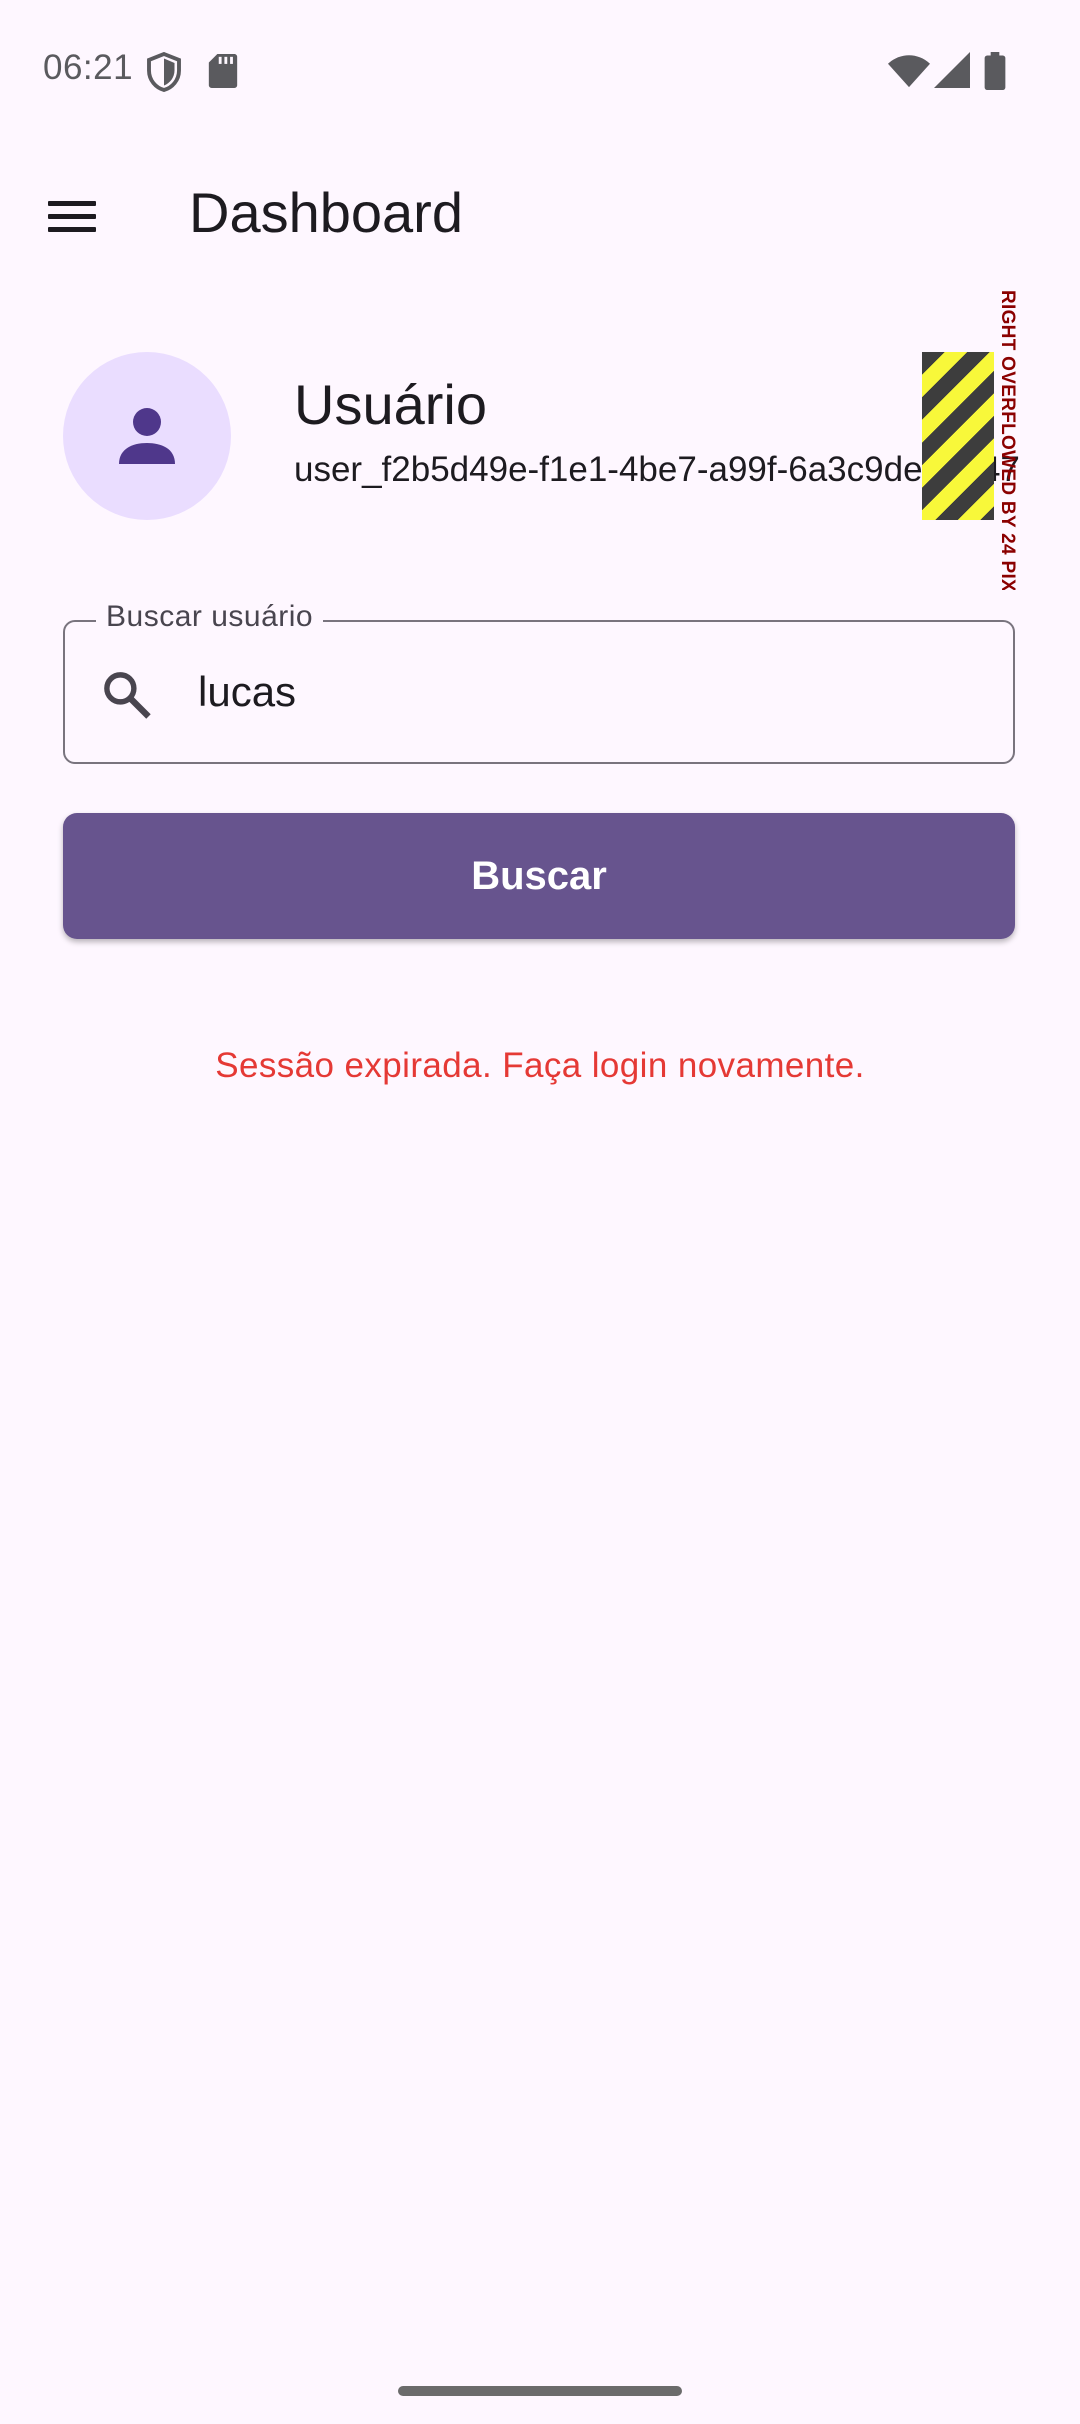 The height and width of the screenshot is (2424, 1080). What do you see at coordinates (326, 212) in the screenshot?
I see `page-title: Dashboard` at bounding box center [326, 212].